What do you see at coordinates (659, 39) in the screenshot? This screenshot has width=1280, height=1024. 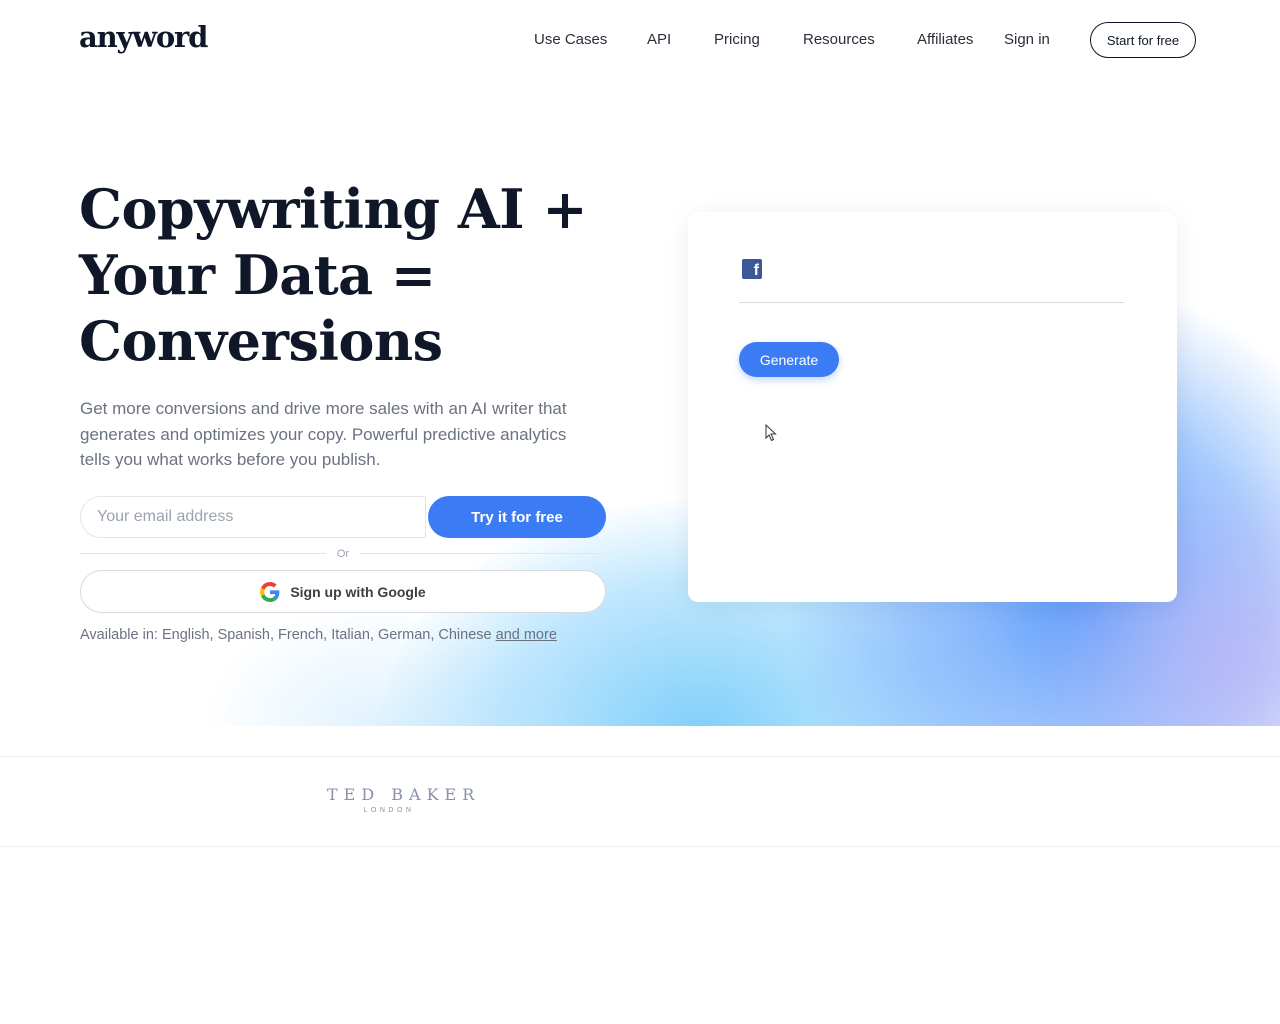 I see `nav-api: API` at bounding box center [659, 39].